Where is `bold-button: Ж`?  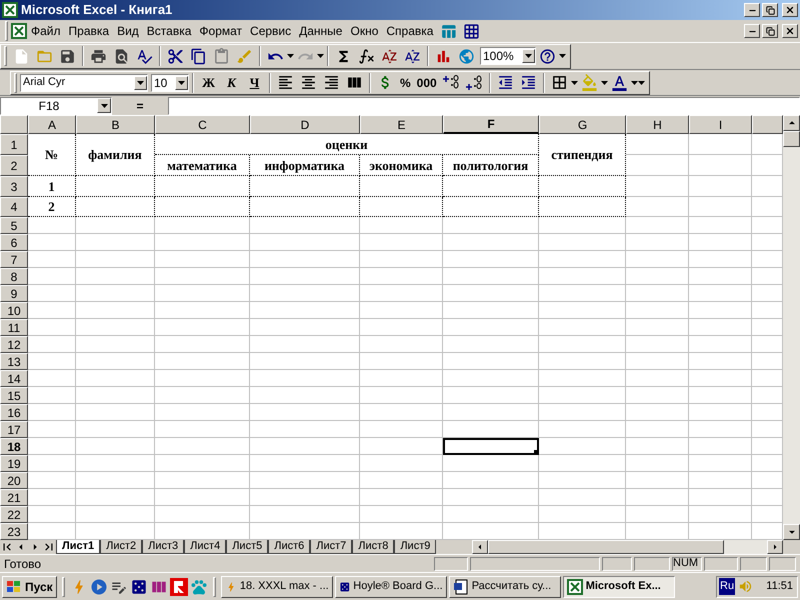
bold-button: Ж is located at coordinates (208, 83).